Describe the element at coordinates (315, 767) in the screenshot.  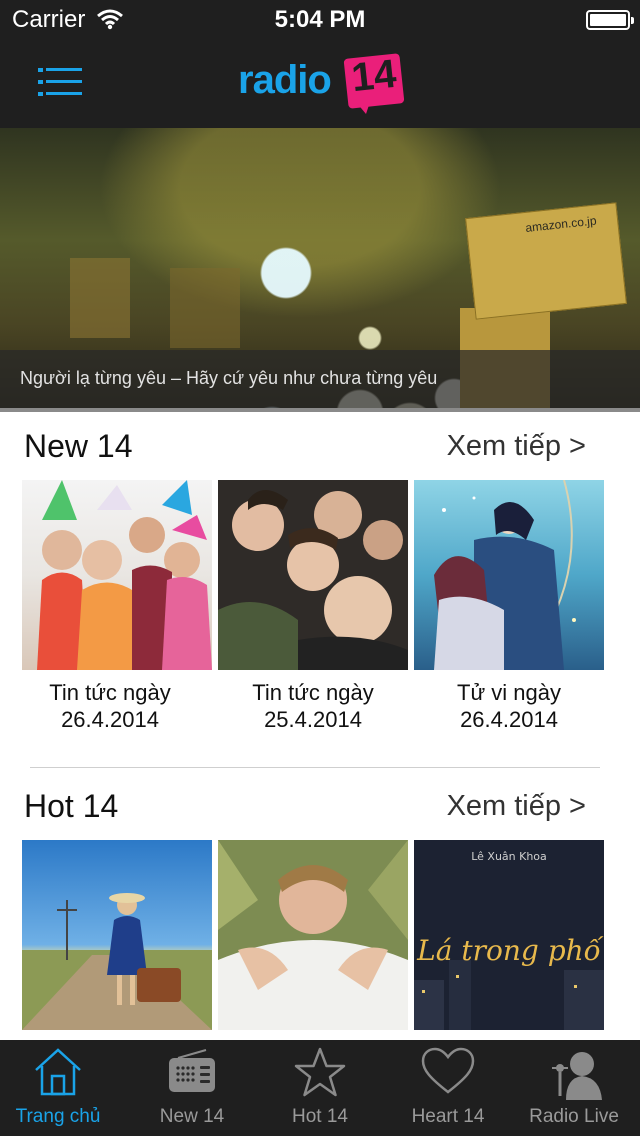
I see `section-divider` at that location.